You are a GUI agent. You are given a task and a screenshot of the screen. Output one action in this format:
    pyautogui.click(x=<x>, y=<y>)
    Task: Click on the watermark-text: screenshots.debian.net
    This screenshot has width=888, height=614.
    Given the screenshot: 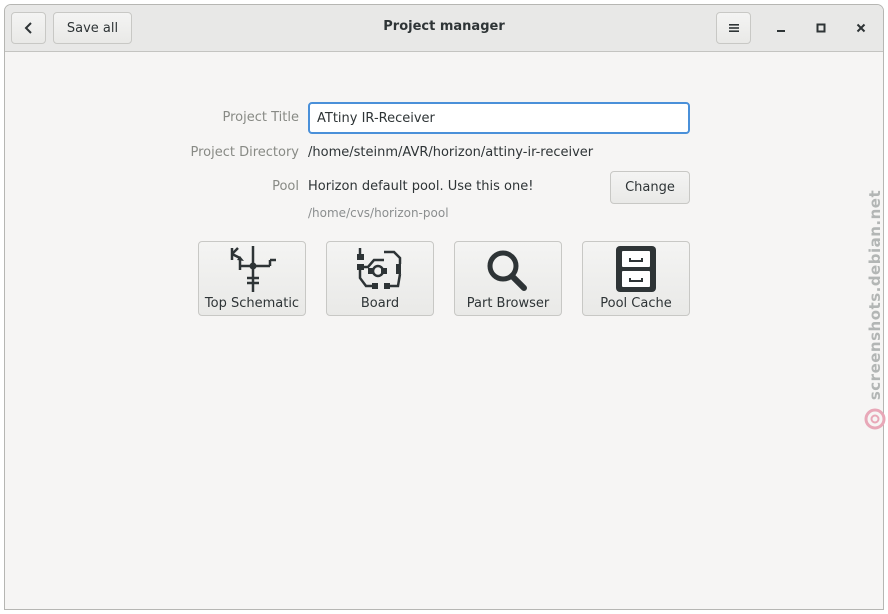 What is the action you would take?
    pyautogui.click(x=875, y=295)
    